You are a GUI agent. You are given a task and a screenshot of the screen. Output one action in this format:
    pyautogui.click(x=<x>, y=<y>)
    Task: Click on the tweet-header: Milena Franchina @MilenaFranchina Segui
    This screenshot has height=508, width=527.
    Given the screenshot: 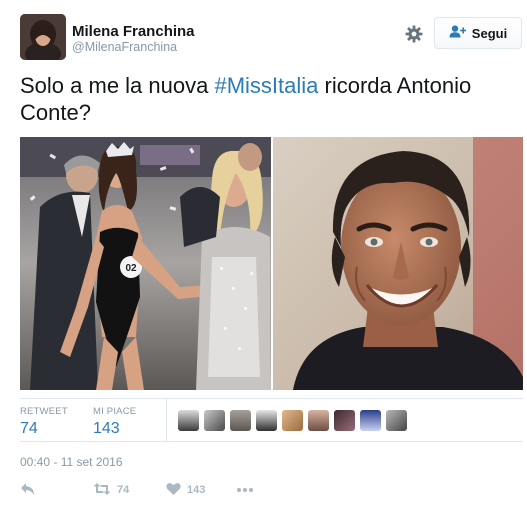 What is the action you would take?
    pyautogui.click(x=271, y=37)
    